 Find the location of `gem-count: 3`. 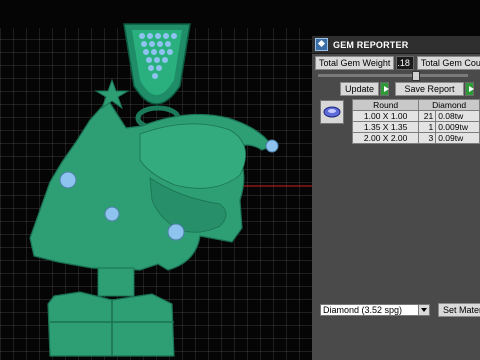

gem-count: 3 is located at coordinates (427, 138).